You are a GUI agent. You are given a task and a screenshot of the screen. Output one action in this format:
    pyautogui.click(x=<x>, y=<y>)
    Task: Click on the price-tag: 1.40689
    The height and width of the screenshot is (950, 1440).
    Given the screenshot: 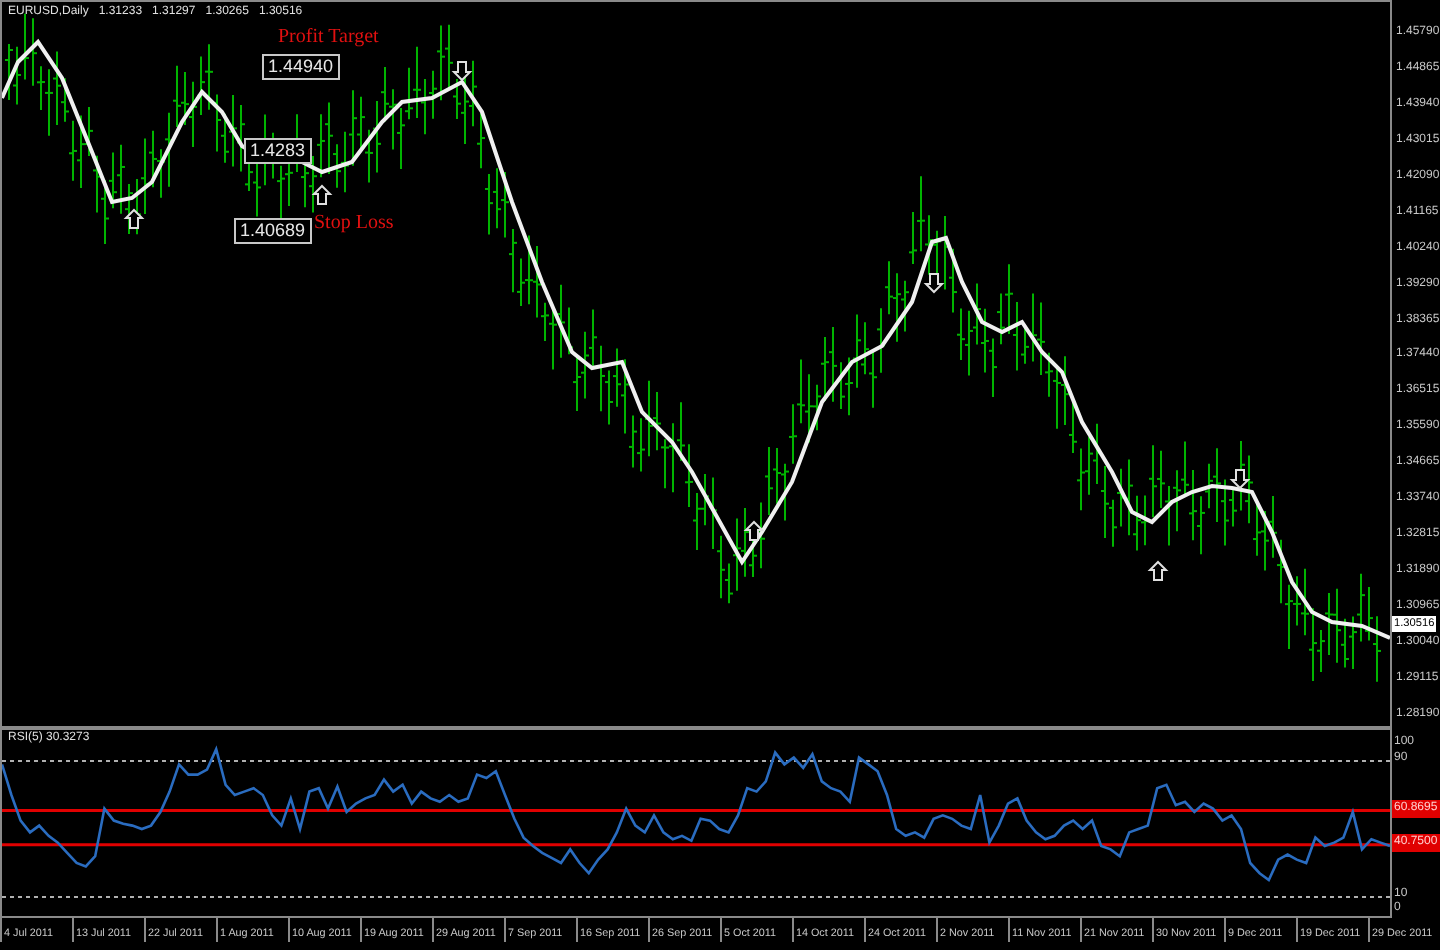 What is the action you would take?
    pyautogui.click(x=273, y=231)
    